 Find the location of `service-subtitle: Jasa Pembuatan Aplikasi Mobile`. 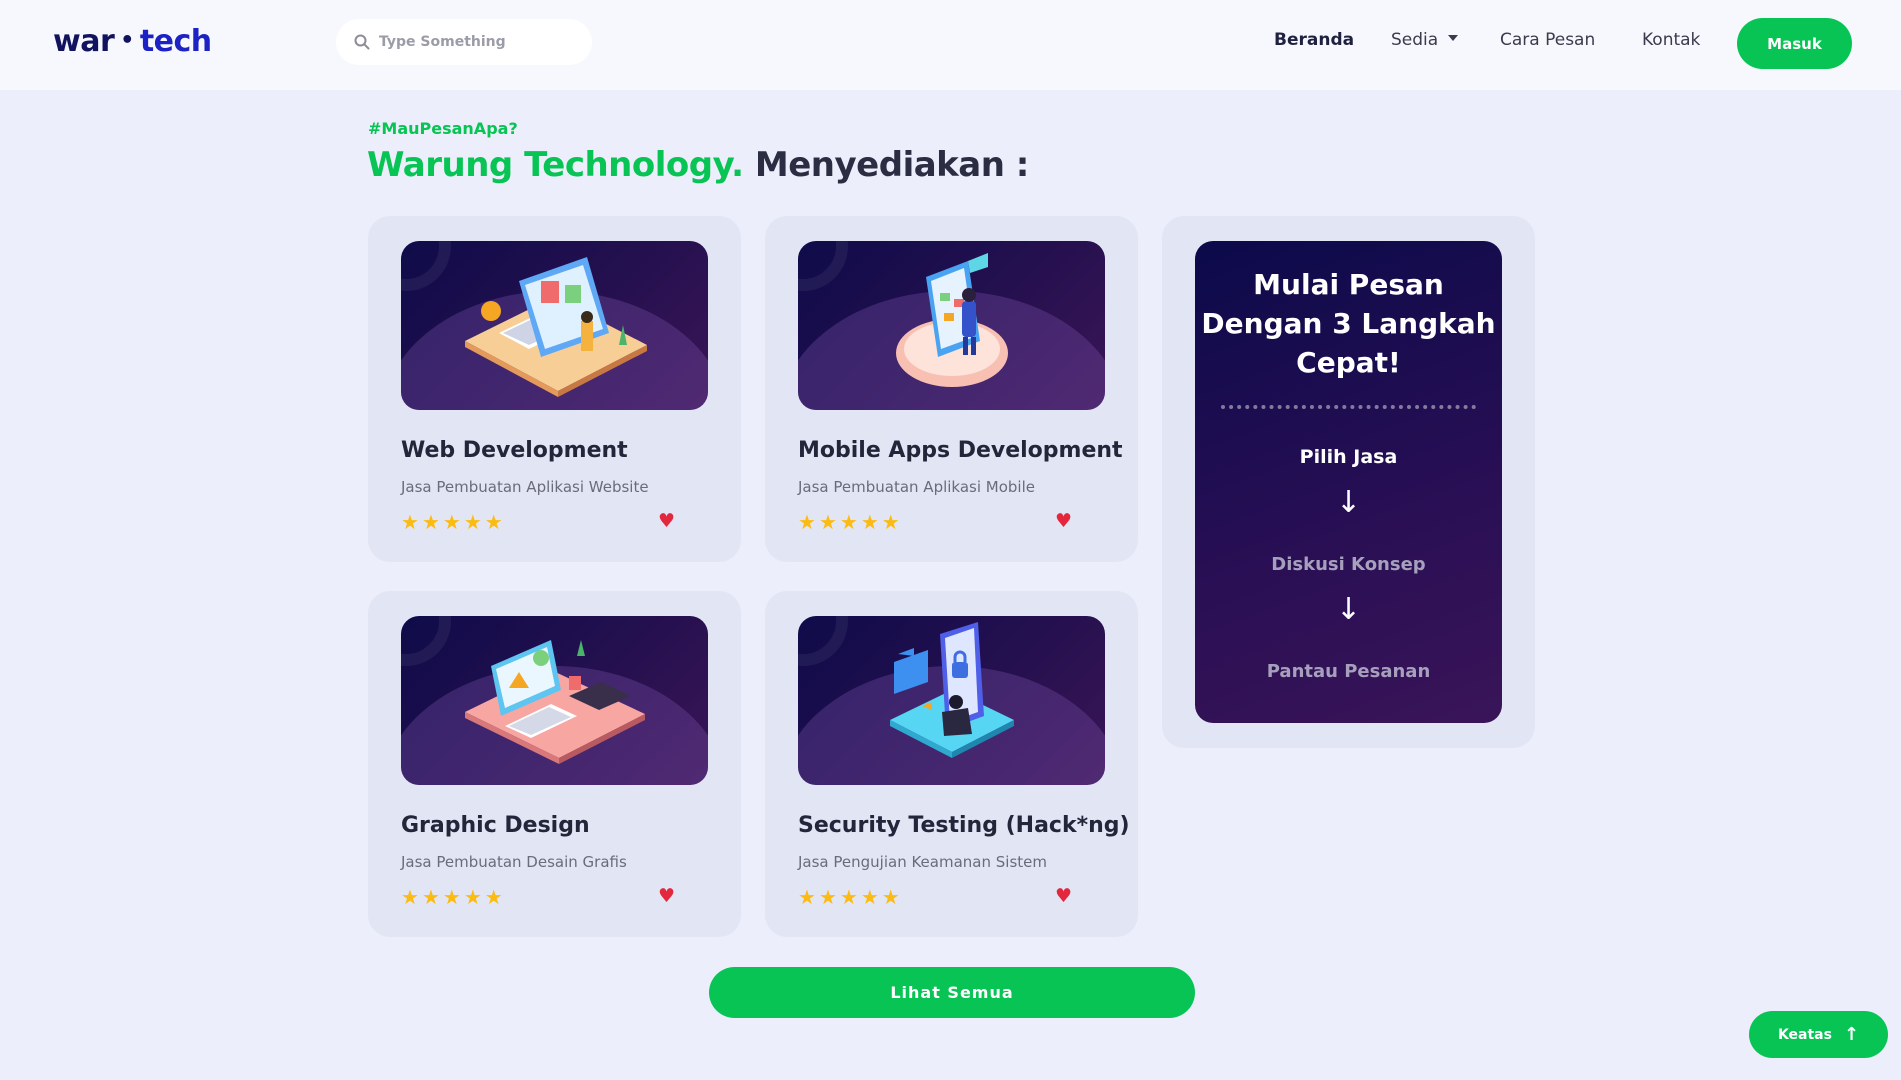

service-subtitle: Jasa Pembuatan Aplikasi Mobile is located at coordinates (916, 487).